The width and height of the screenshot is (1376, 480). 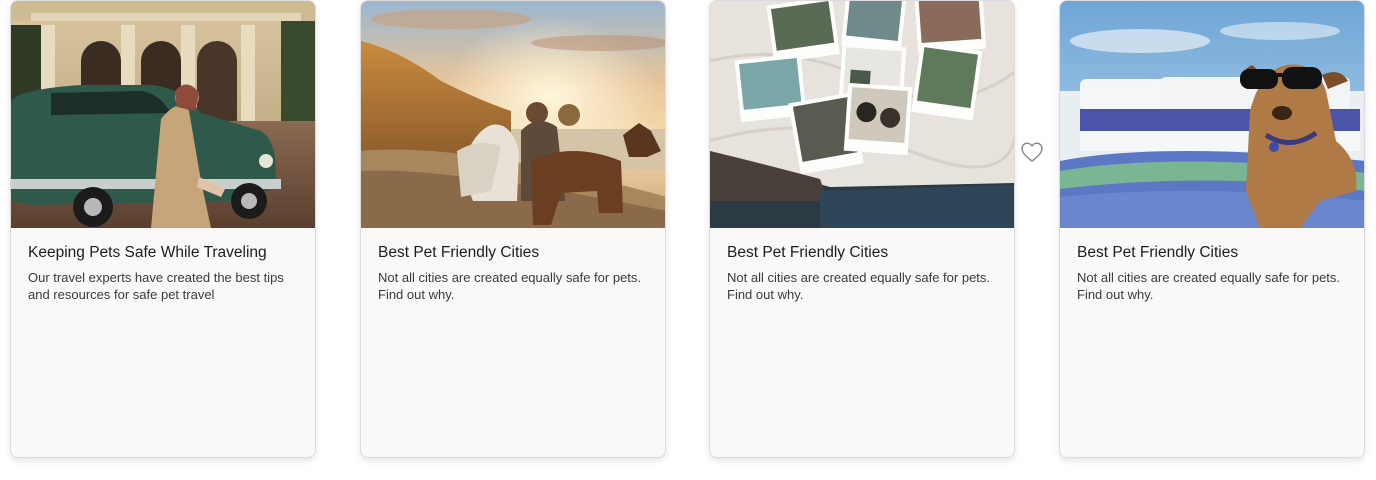 I want to click on favorite-heart-icon, so click(x=1032, y=152).